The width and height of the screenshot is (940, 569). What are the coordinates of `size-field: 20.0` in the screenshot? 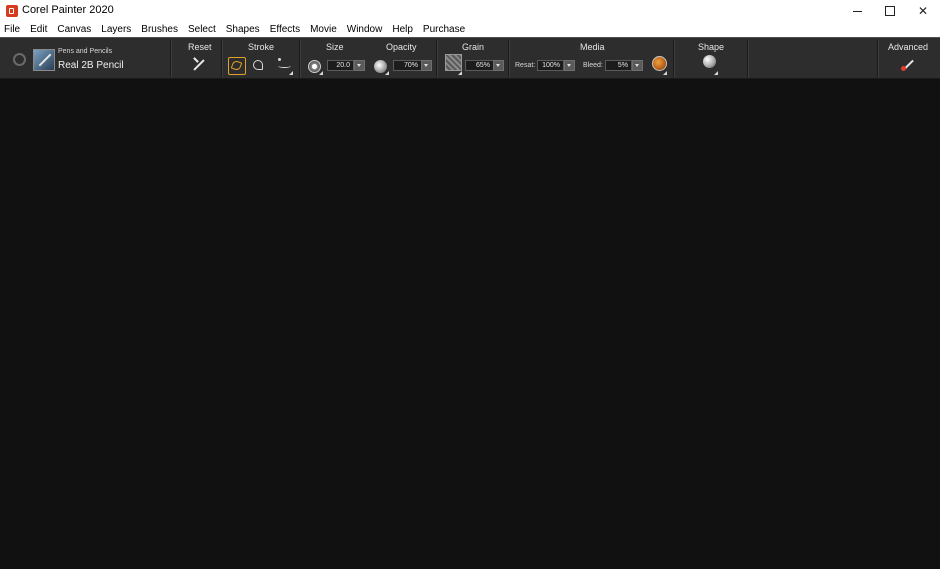 It's located at (340, 65).